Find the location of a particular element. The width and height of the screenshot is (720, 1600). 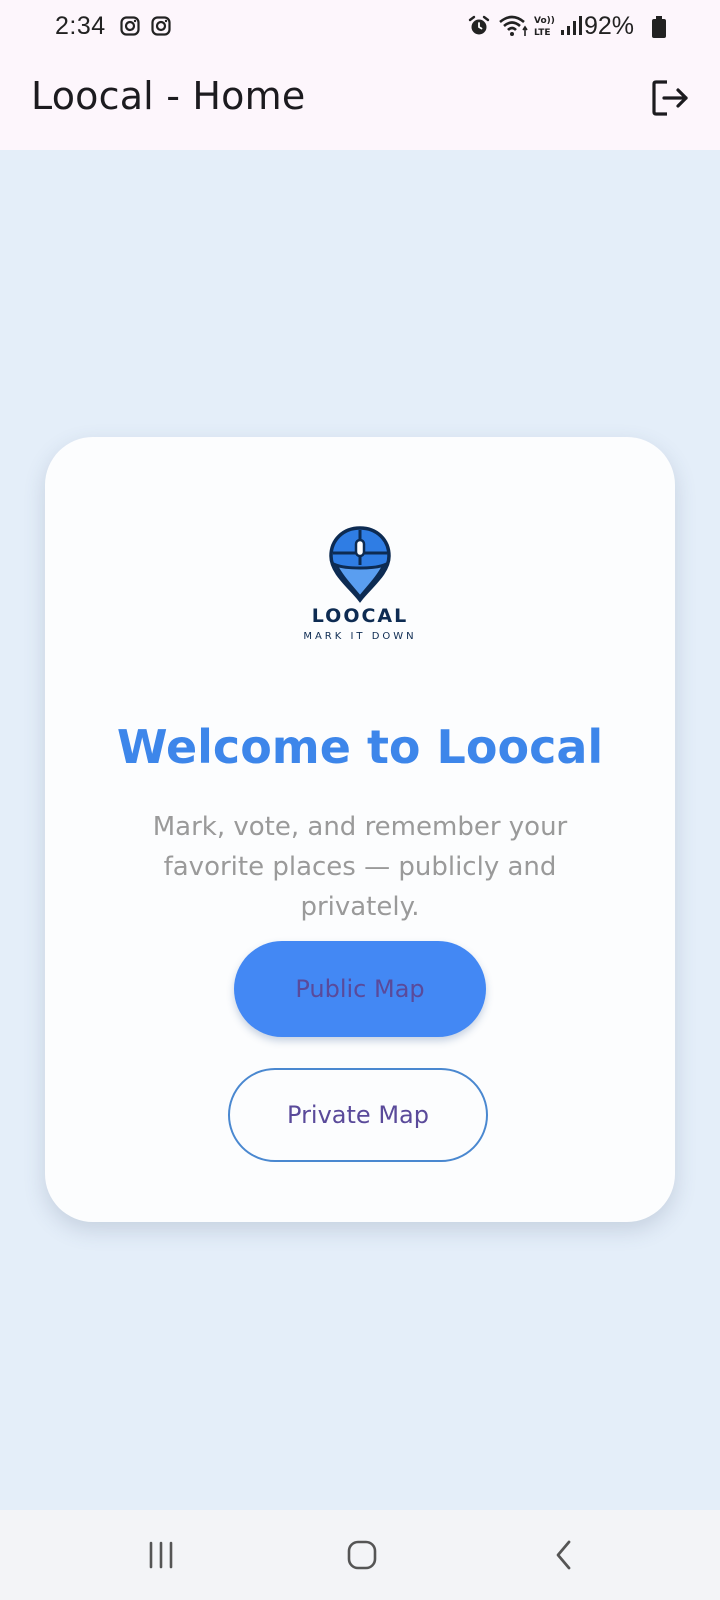

app-logo: LOOCAL MARK IT DOWN is located at coordinates (360, 585).